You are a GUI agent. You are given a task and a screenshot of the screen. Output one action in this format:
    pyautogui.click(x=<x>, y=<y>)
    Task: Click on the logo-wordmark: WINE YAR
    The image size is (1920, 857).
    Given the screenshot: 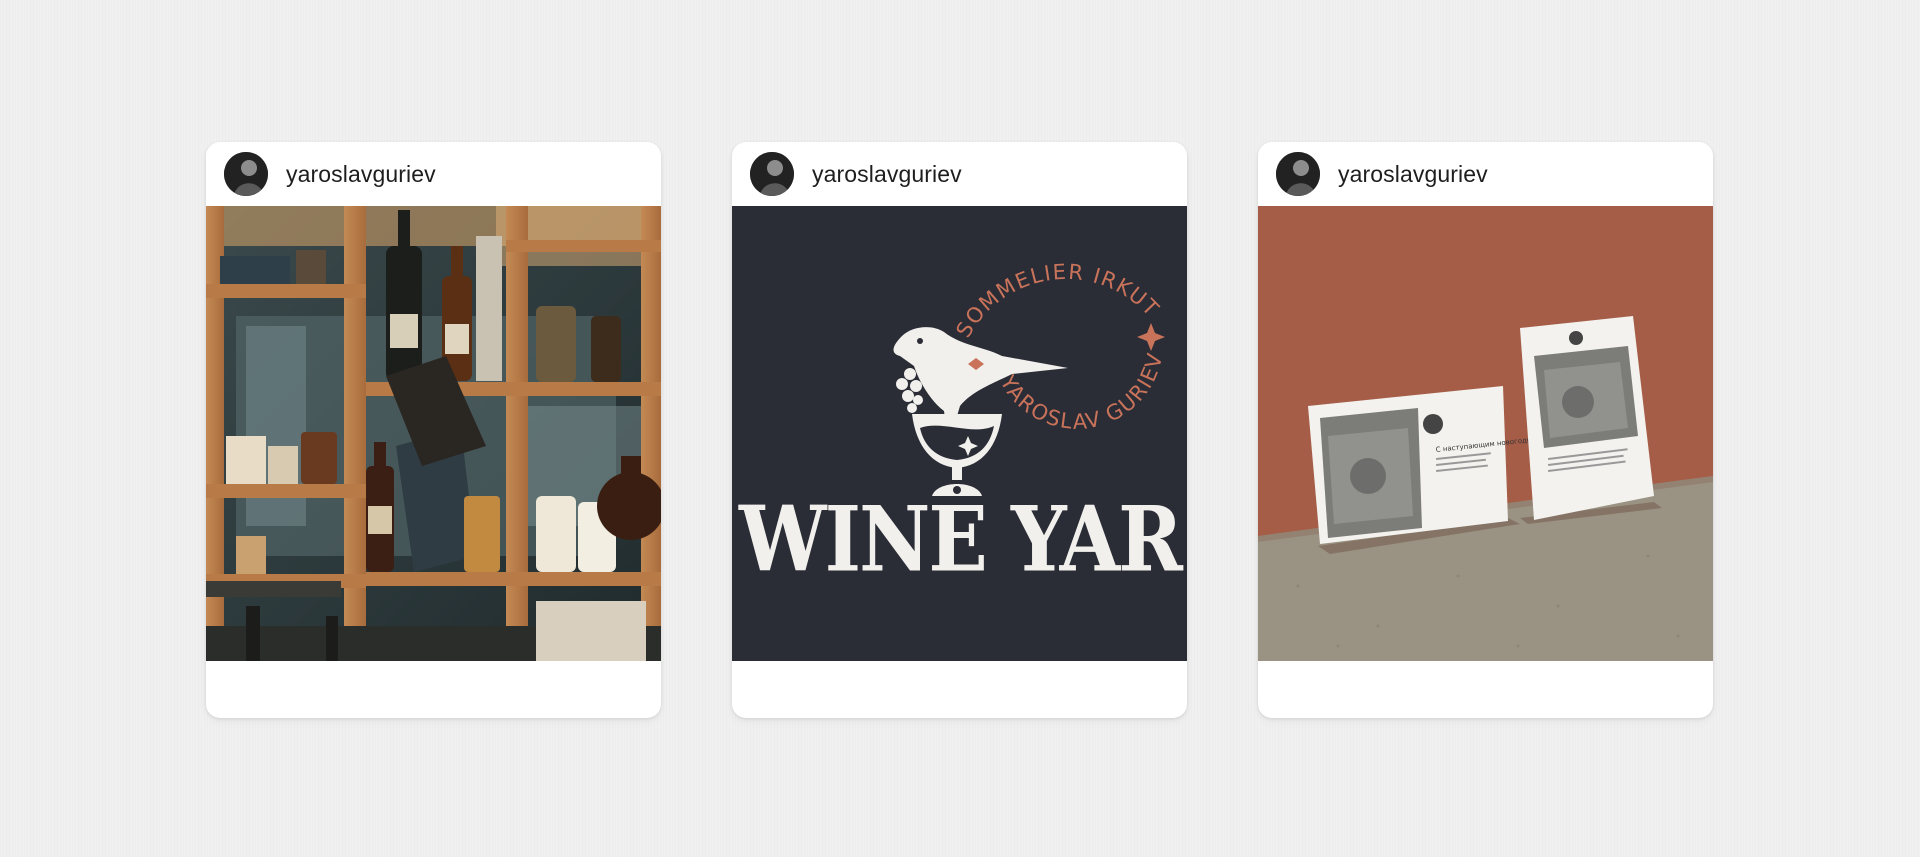 What is the action you would take?
    pyautogui.click(x=961, y=539)
    